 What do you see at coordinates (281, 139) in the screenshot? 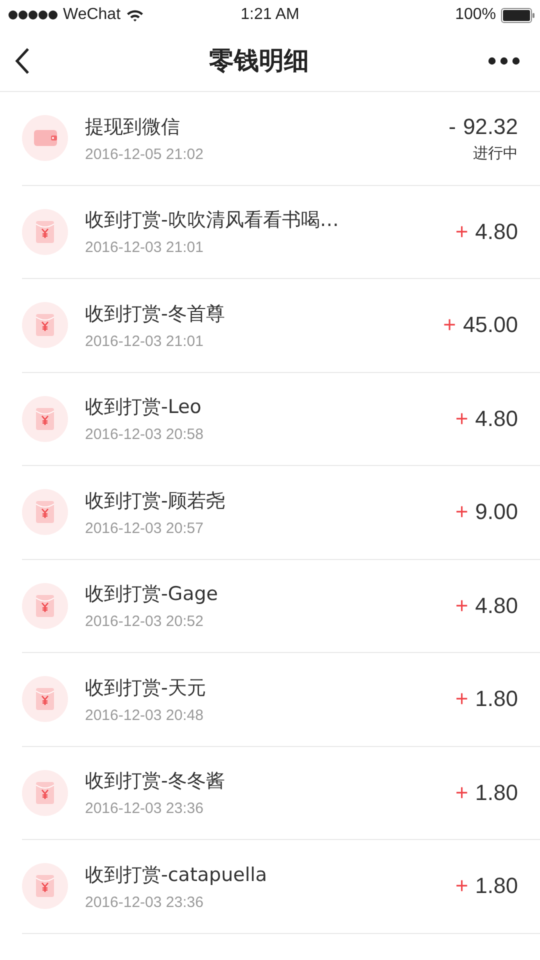
I see `record-row: 提现到微信 2016-12-05 21:02 - 92.32 进行中` at bounding box center [281, 139].